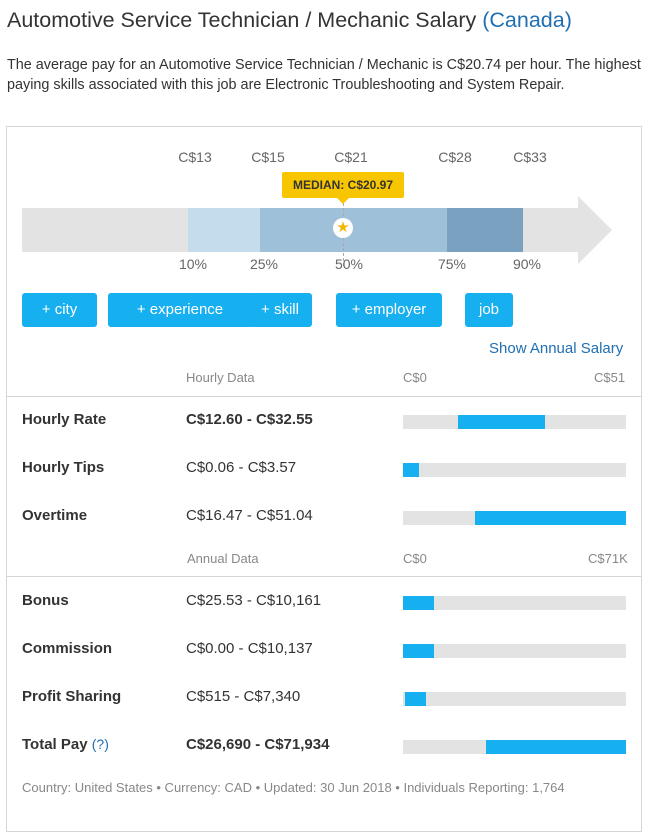 The width and height of the screenshot is (650, 838). I want to click on filter-skill-button: + skill, so click(280, 310).